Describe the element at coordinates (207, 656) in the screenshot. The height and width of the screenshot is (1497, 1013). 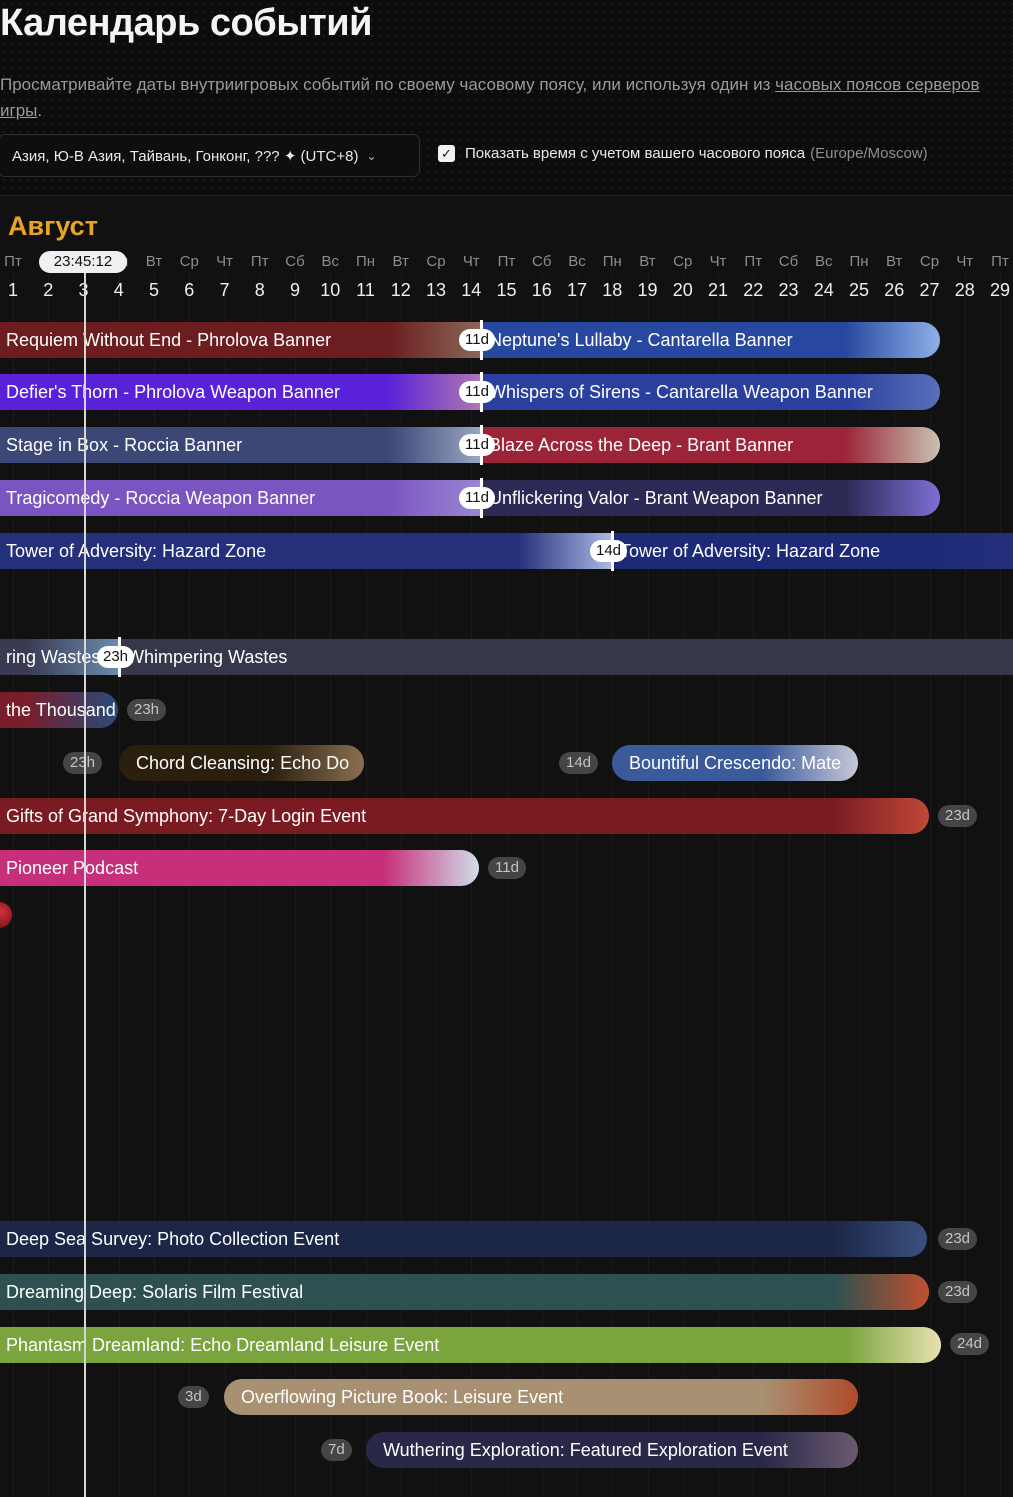
I see `event-name: Whimpering Wastes` at that location.